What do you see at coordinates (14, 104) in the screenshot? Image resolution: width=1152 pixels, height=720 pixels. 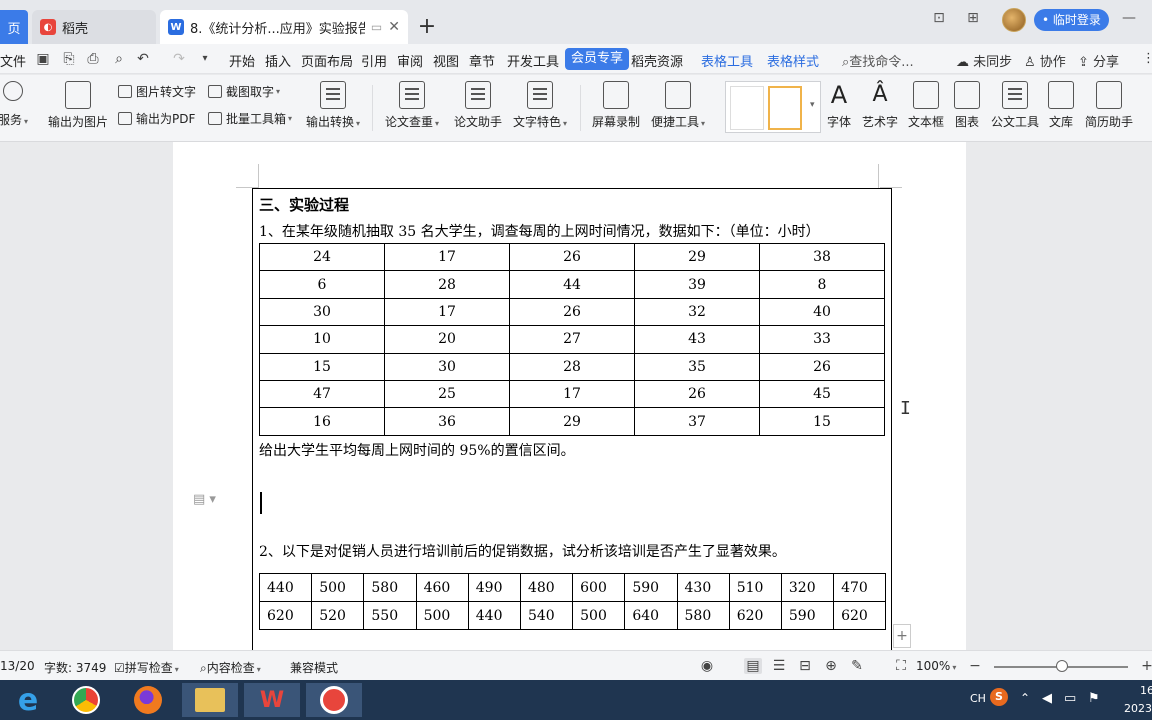 I see `service-button: 服务 ▾` at bounding box center [14, 104].